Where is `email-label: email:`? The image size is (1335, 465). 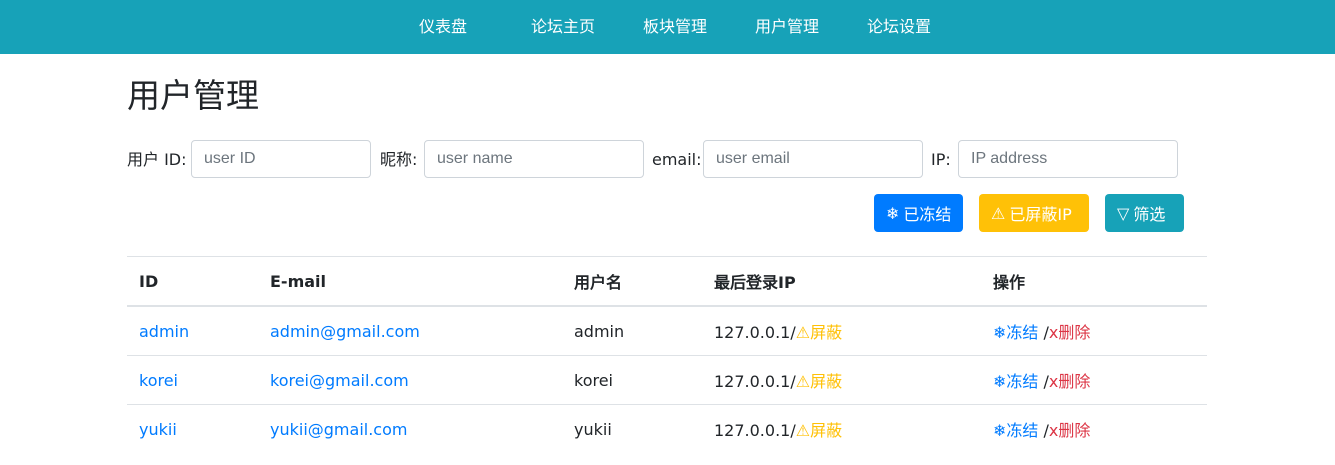
email-label: email: is located at coordinates (677, 159).